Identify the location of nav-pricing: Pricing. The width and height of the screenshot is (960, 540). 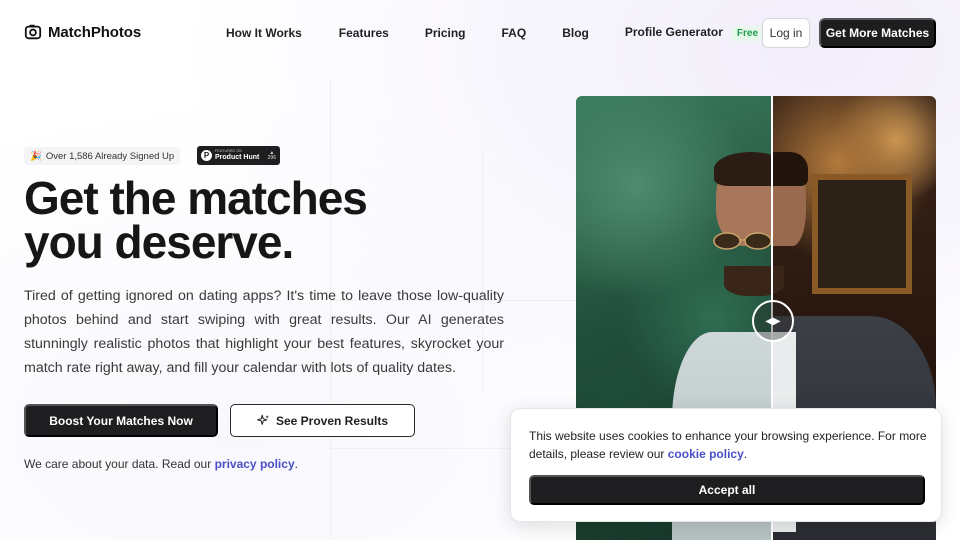
(445, 33).